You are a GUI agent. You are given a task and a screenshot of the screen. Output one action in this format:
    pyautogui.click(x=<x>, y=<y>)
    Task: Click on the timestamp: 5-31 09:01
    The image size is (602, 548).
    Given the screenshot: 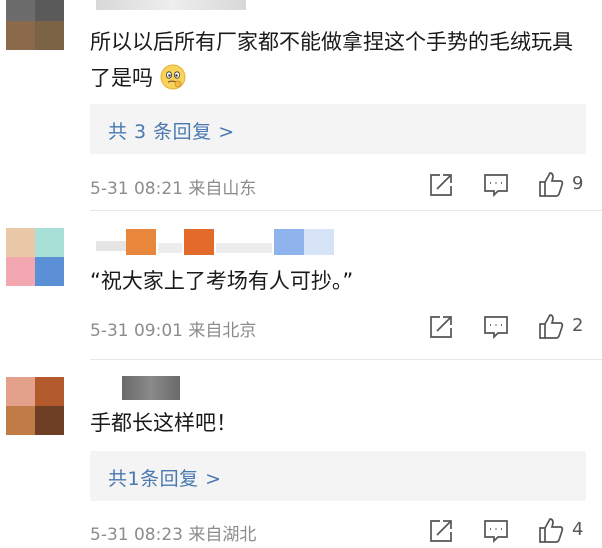 What is the action you would take?
    pyautogui.click(x=136, y=331)
    